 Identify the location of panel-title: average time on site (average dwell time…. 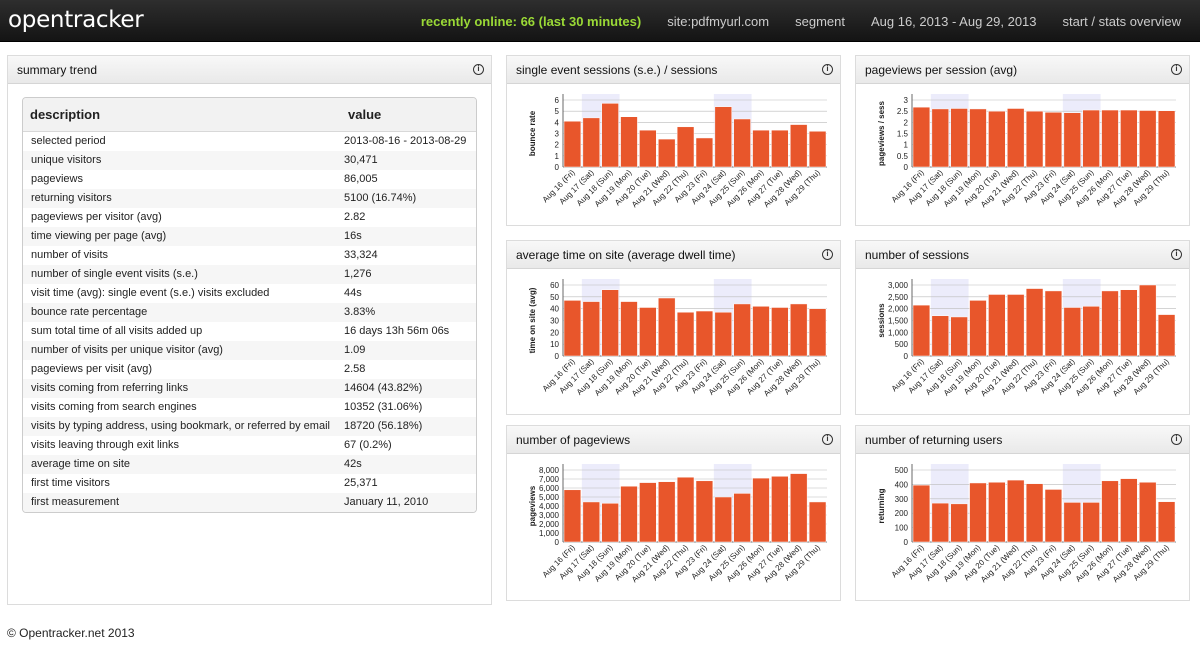
(626, 255).